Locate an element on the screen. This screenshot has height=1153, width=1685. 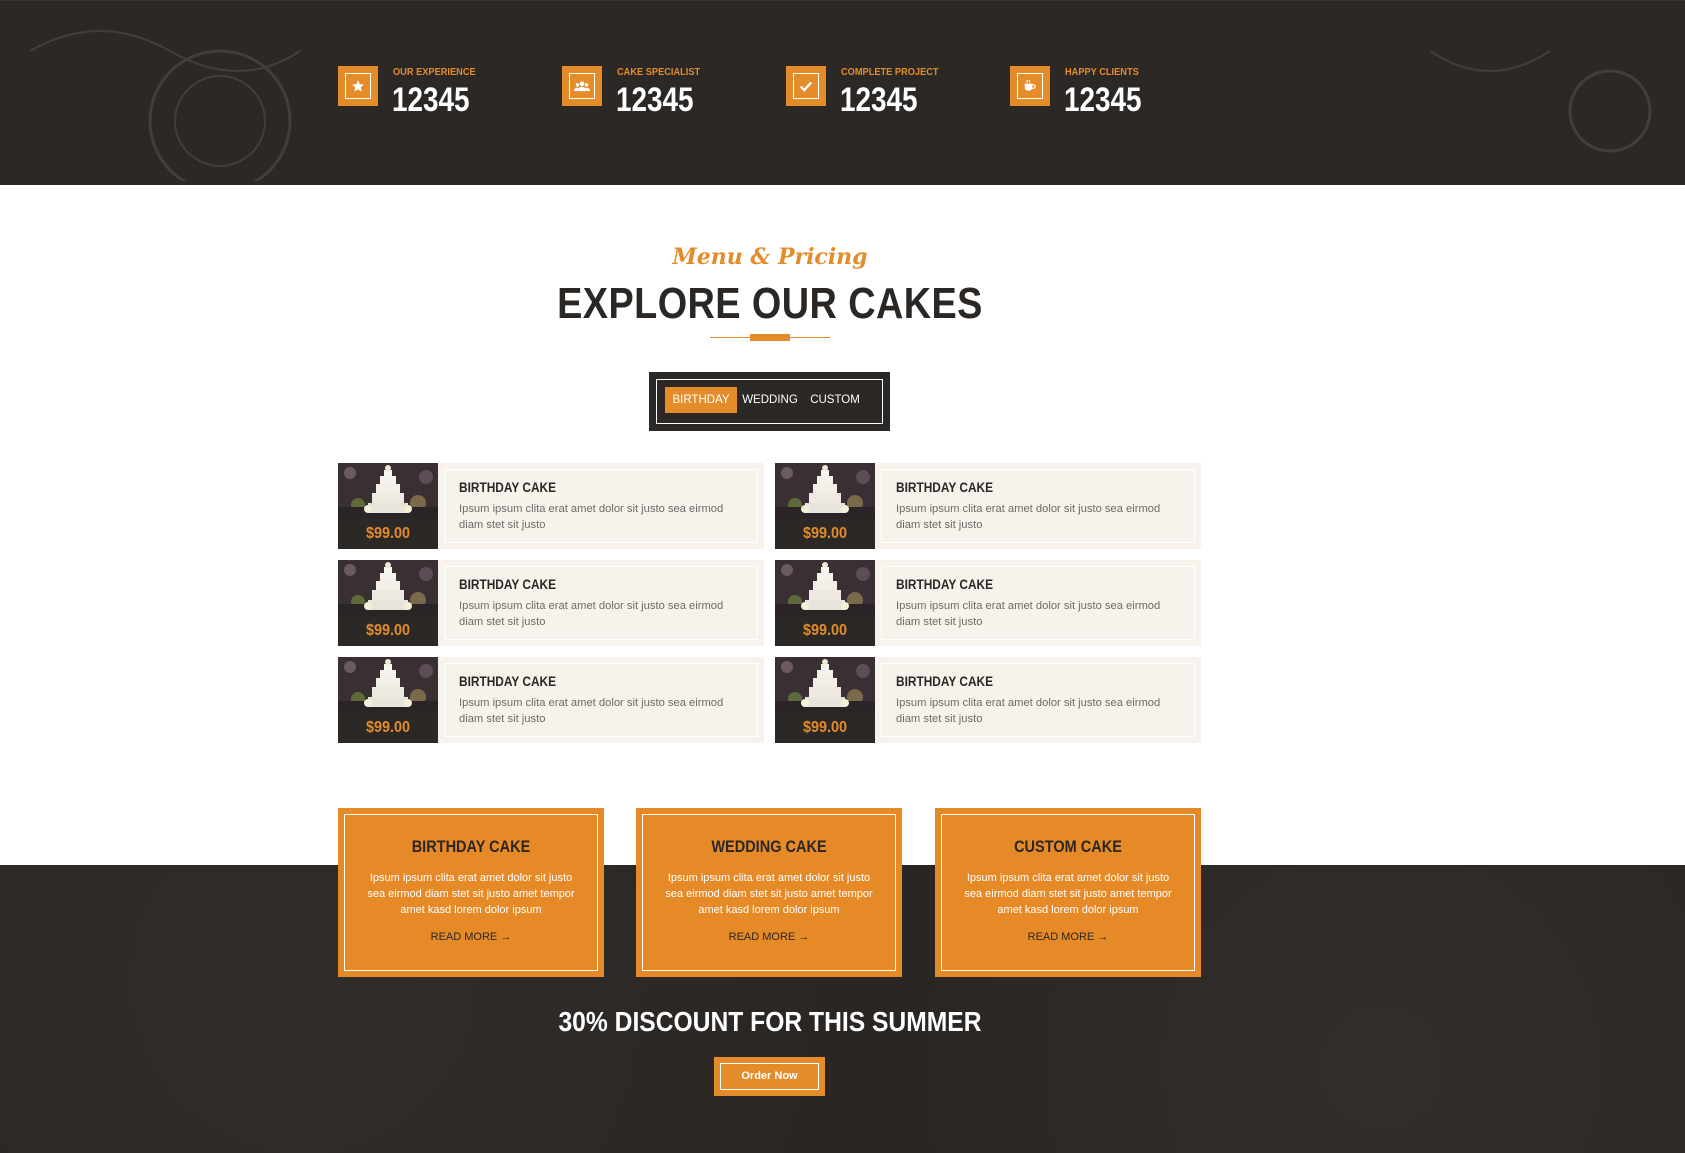
star-icon is located at coordinates (358, 86).